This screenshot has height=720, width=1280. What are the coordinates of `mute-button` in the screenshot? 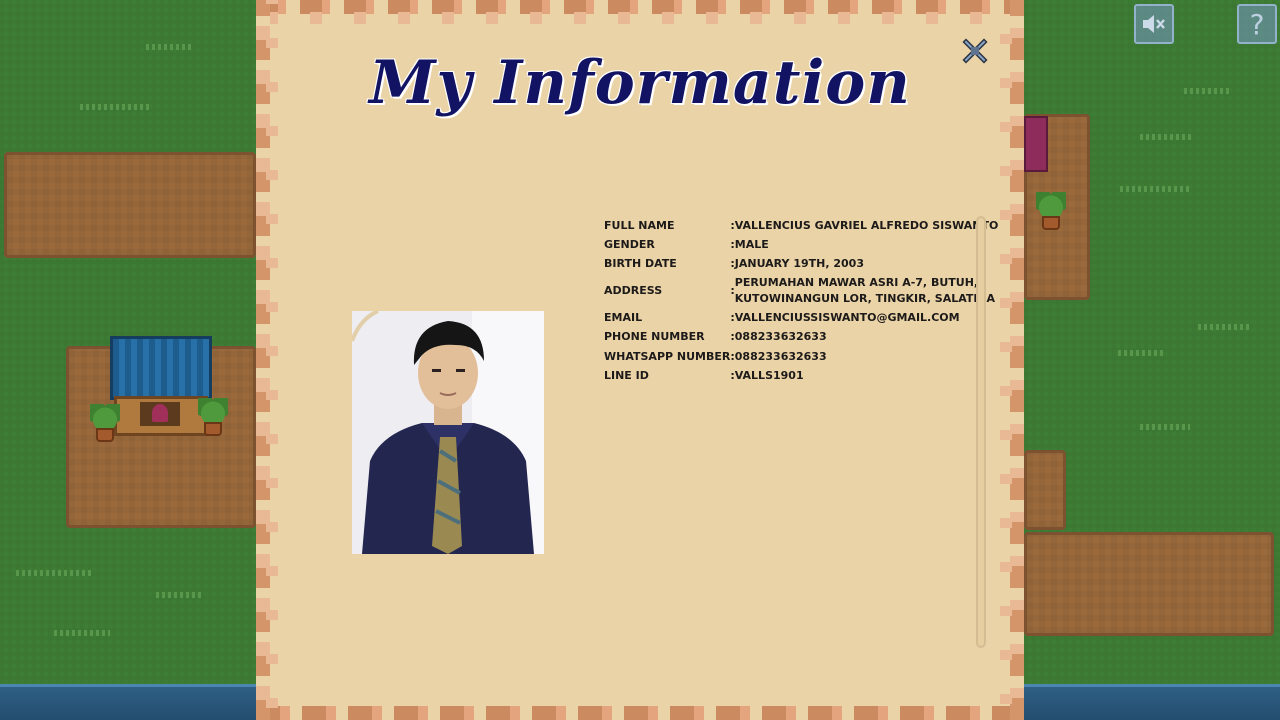 It's located at (1154, 24).